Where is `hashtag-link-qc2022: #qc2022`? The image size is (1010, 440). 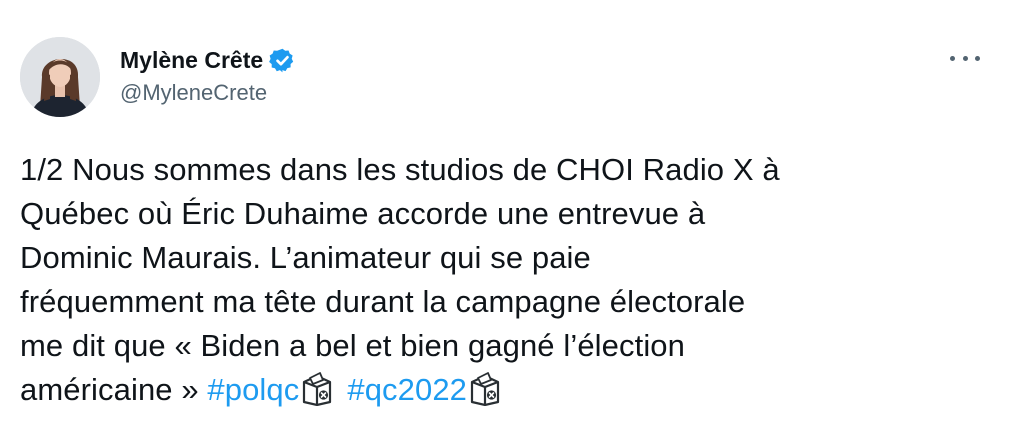 hashtag-link-qc2022: #qc2022 is located at coordinates (407, 389).